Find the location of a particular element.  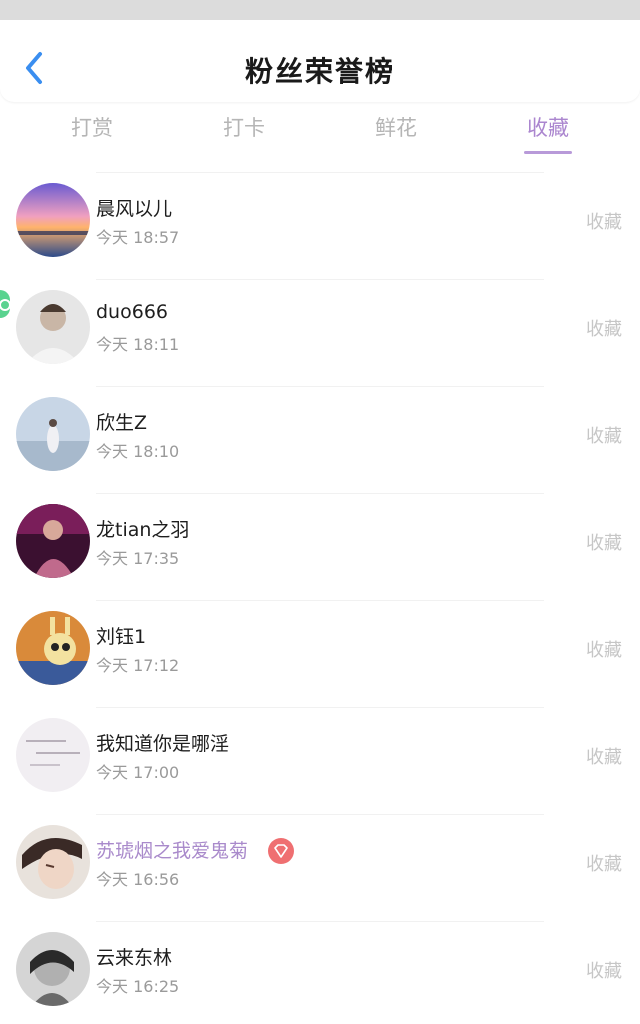

fan-name: 晨风以儿 is located at coordinates (134, 209).